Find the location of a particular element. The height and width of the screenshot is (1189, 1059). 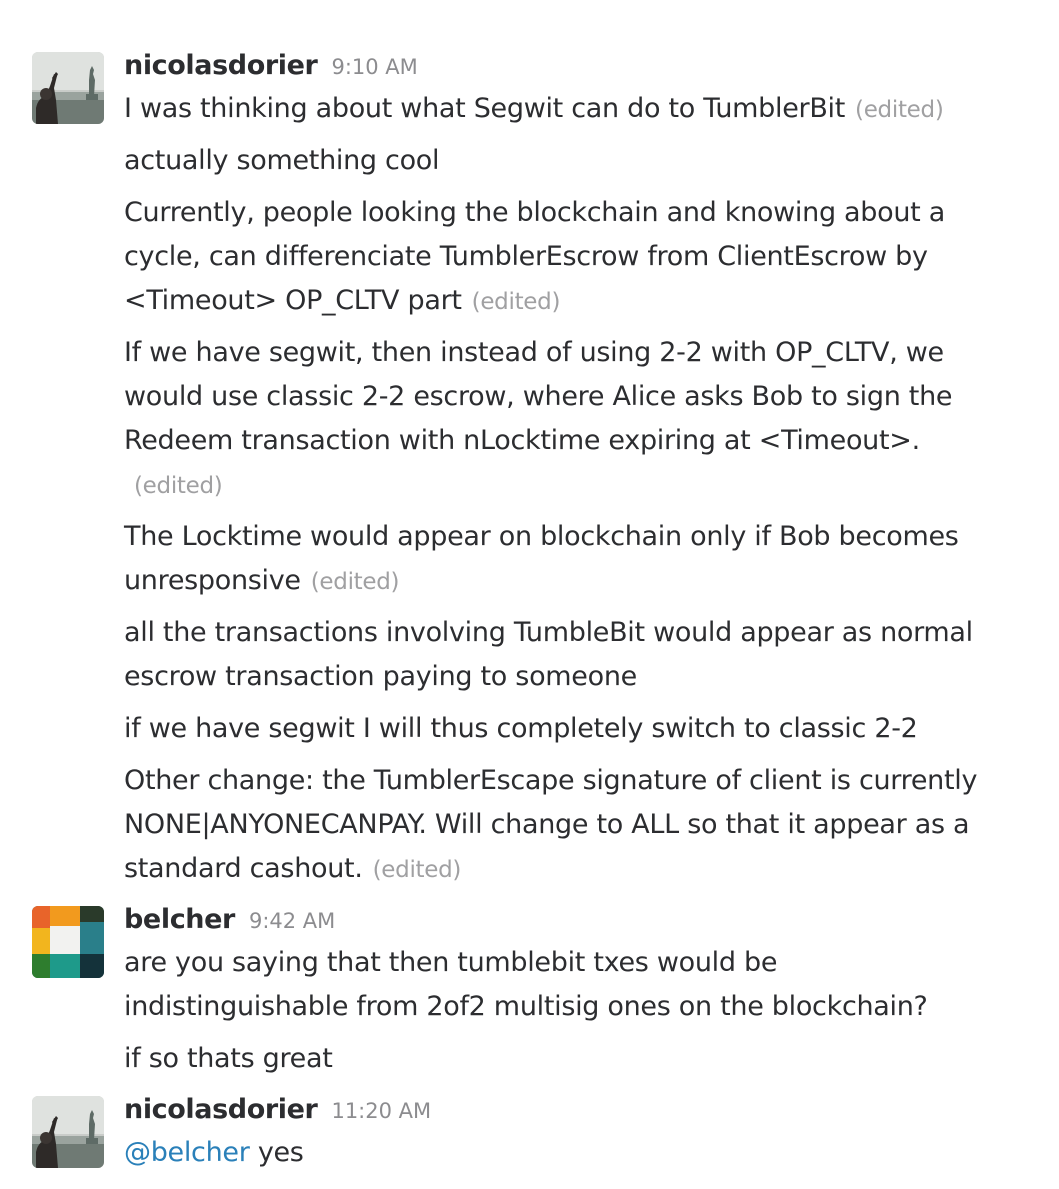

message-body: yes is located at coordinates (276, 1152).